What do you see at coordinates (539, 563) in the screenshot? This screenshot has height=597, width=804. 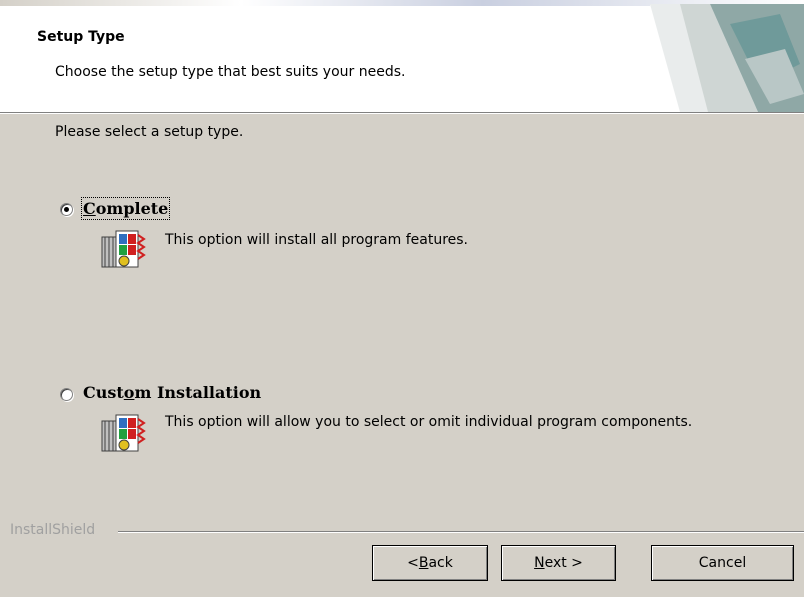 I see `next-mnemonic: N` at bounding box center [539, 563].